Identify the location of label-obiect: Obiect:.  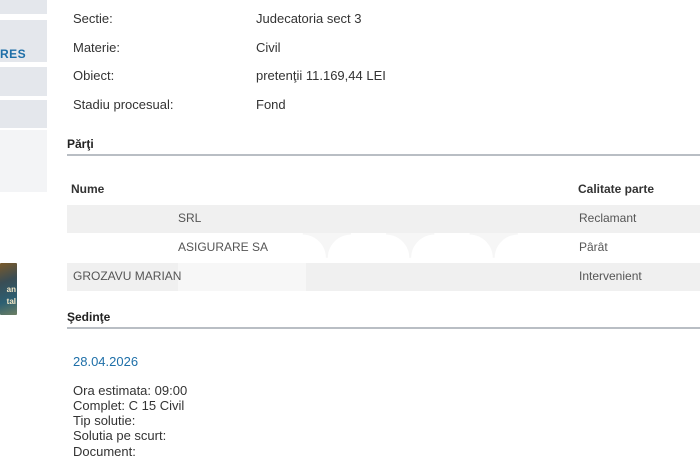
(94, 75).